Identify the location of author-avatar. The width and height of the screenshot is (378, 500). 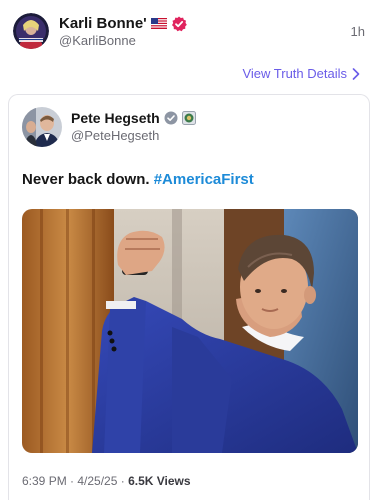
(31, 31).